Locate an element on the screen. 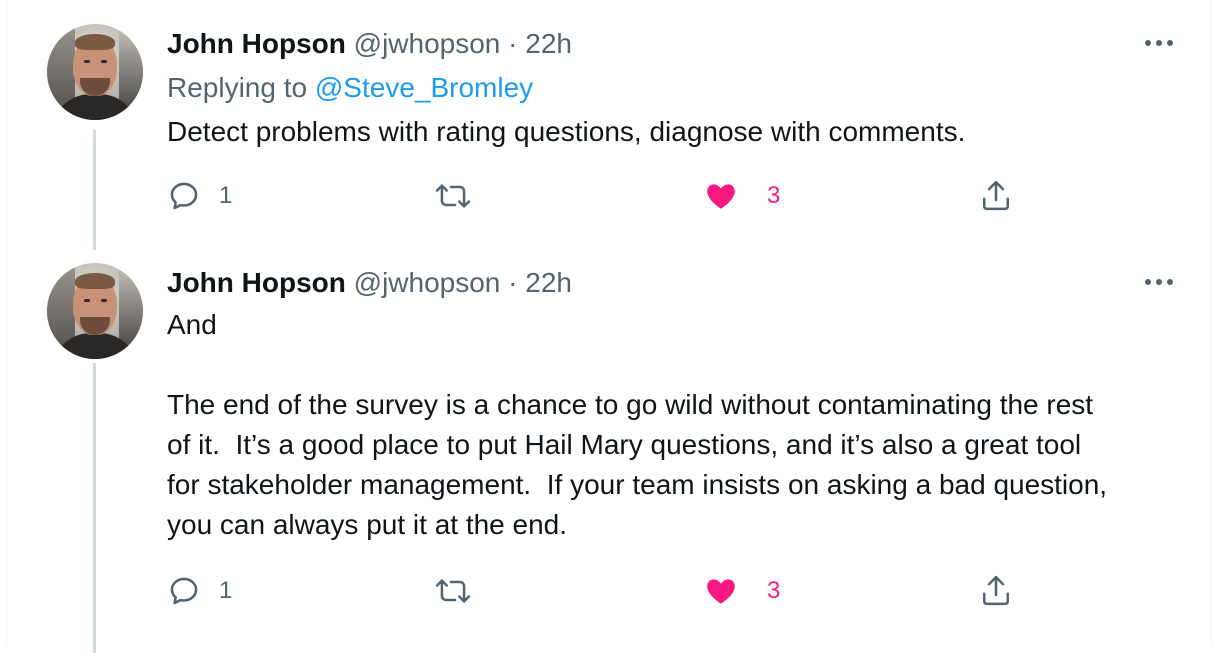 The image size is (1228, 653). replying-handle-link: @Steve_Bromley is located at coordinates (424, 87).